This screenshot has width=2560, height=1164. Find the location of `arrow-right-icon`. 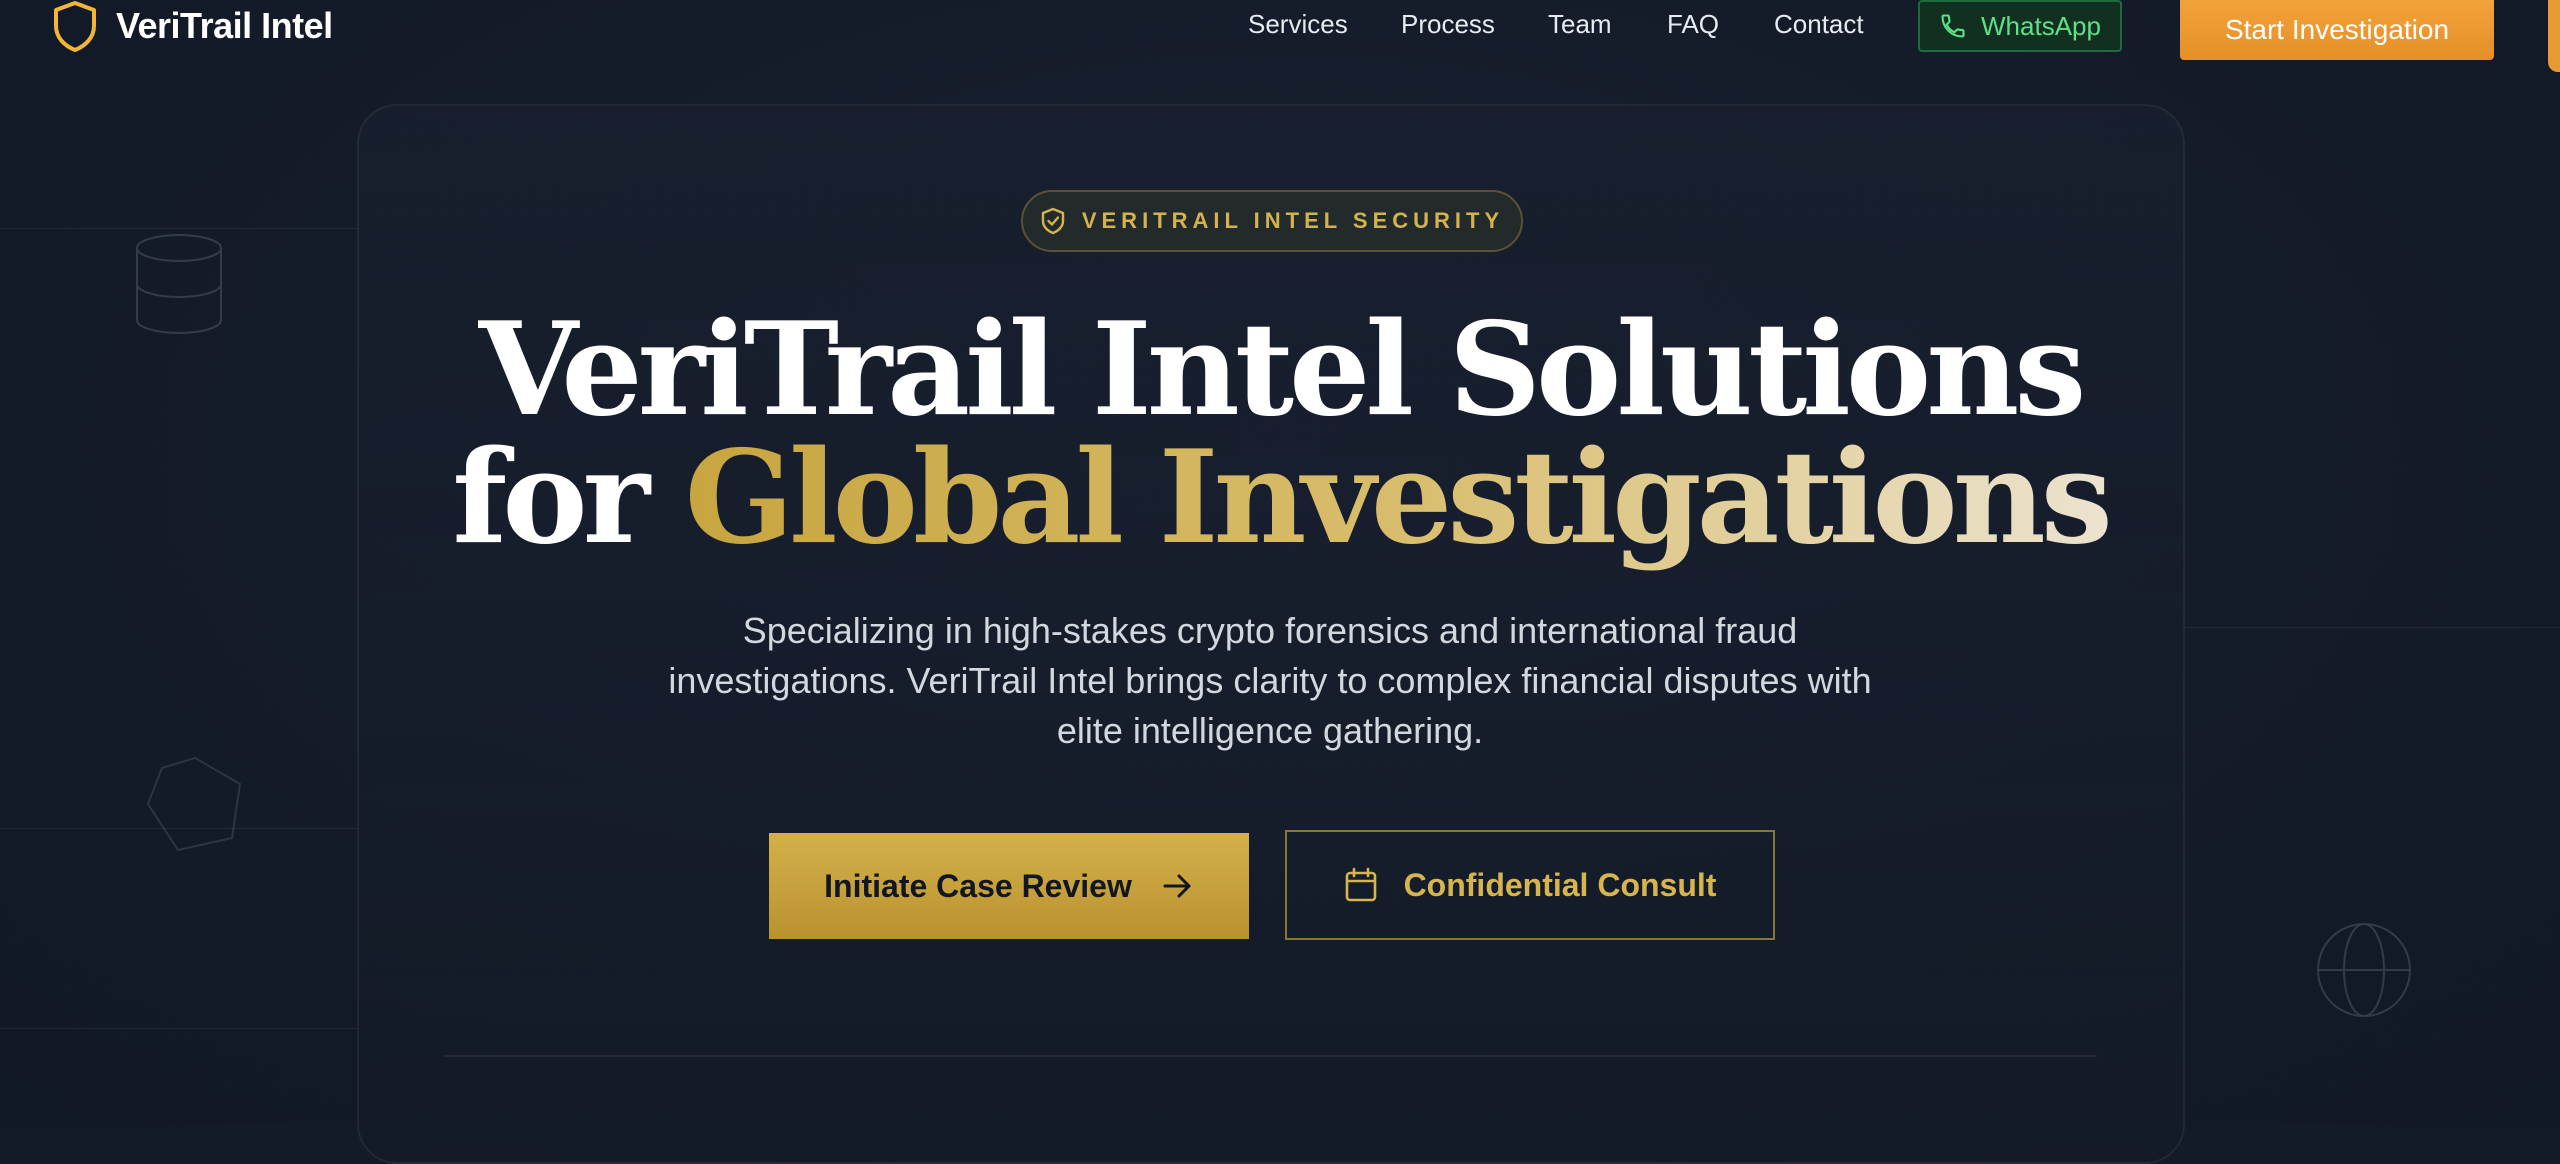

arrow-right-icon is located at coordinates (1177, 886).